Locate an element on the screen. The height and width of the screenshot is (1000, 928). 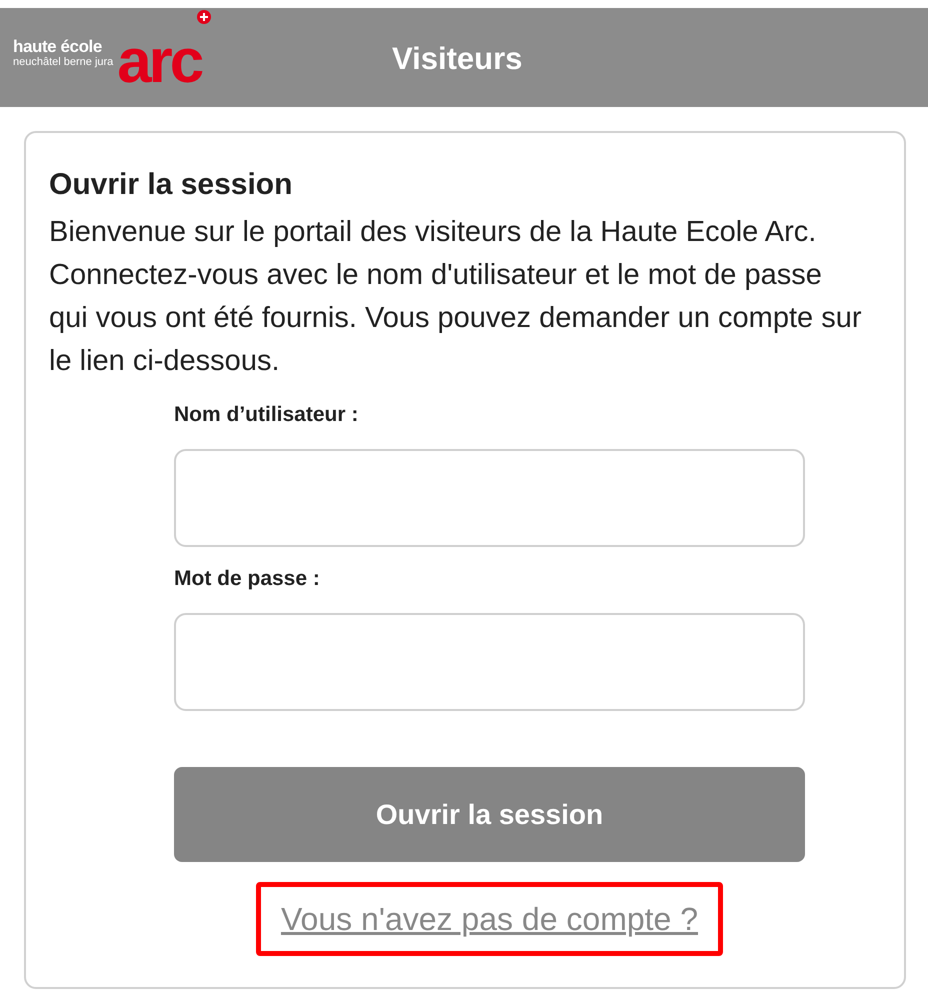
intro-paragraph: Bienvenue sur le portail des visiteurs de la Haute Ecole Arc. Connectez-vous avec le nom d'utilisateur et le mot de passe qui vous ont été fournis. Vous pouvez demander un compte sur le lien ci-dessous. is located at coordinates (455, 297).